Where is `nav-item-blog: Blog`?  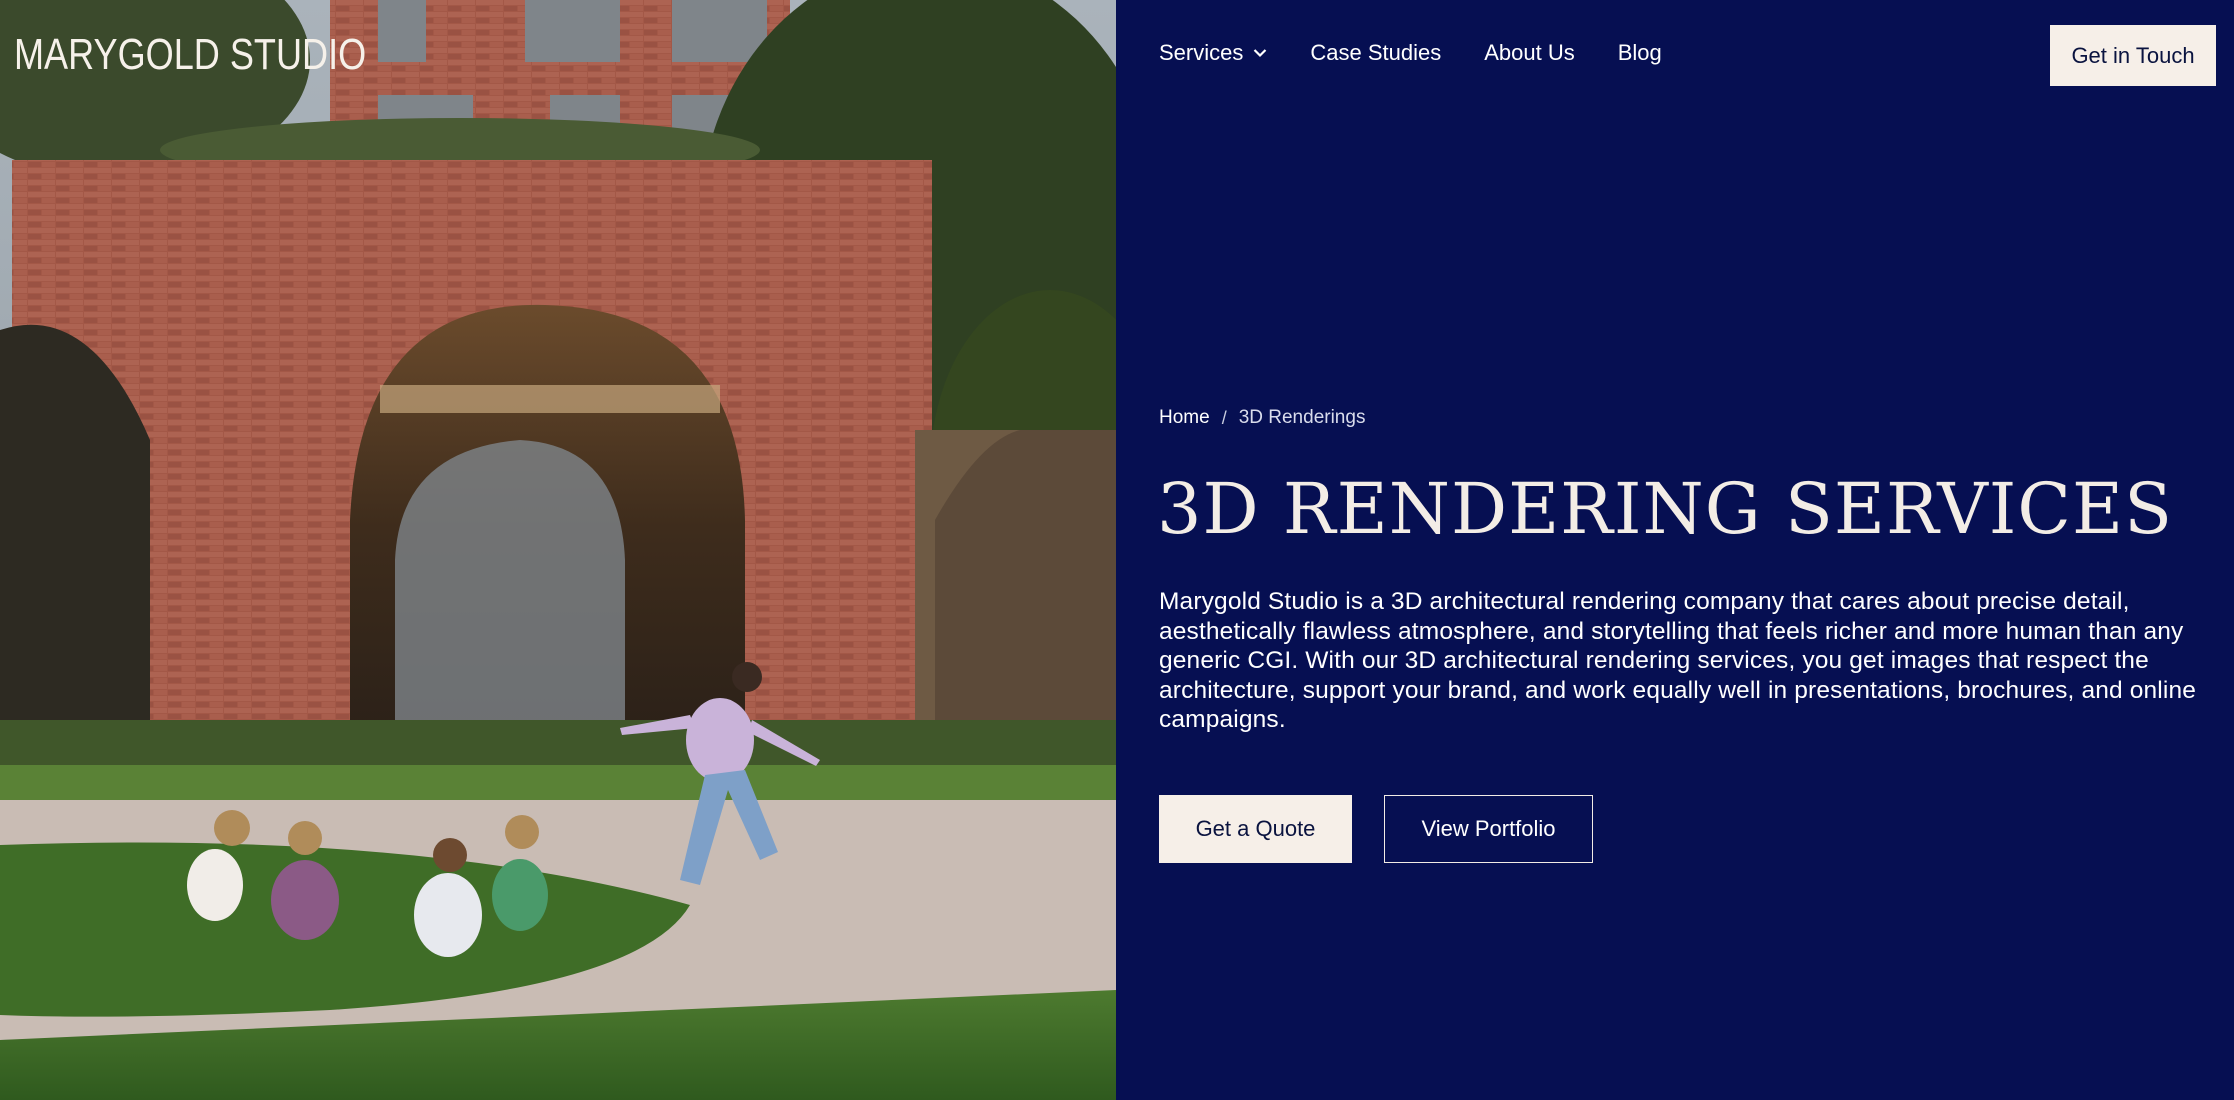 nav-item-blog: Blog is located at coordinates (1640, 53).